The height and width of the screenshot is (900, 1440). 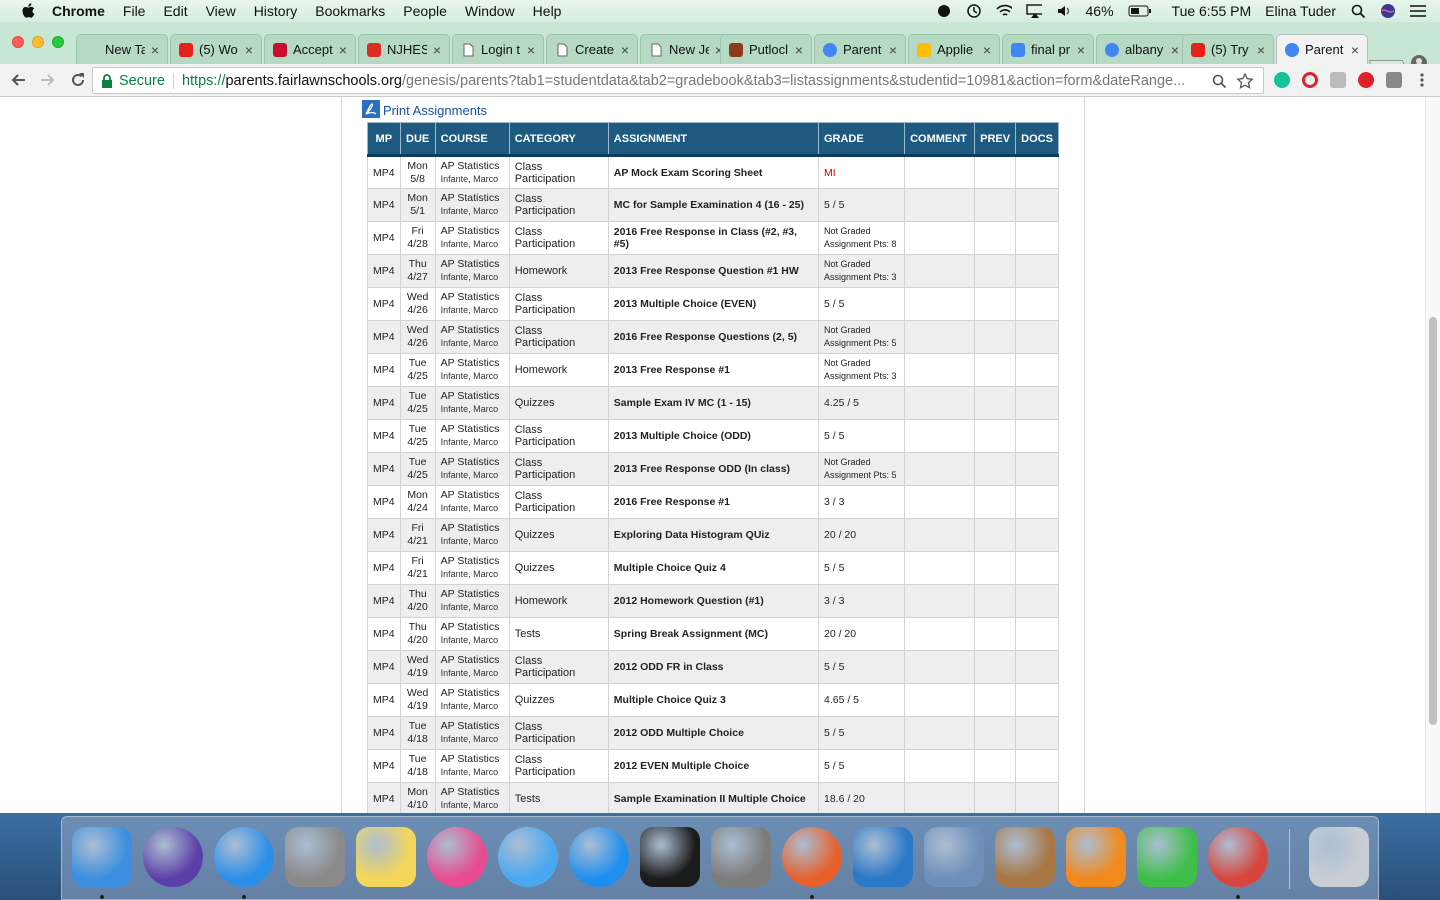 What do you see at coordinates (78, 11) in the screenshot?
I see `menu-app-name: Chrome` at bounding box center [78, 11].